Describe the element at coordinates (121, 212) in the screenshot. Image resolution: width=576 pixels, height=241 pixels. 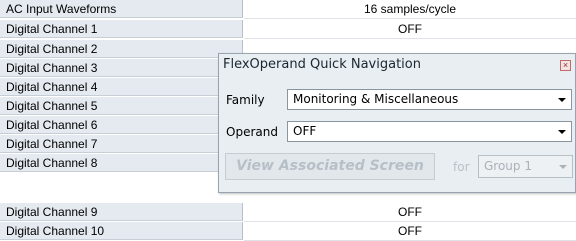
I see `setting-label: Digital Channel 9` at that location.